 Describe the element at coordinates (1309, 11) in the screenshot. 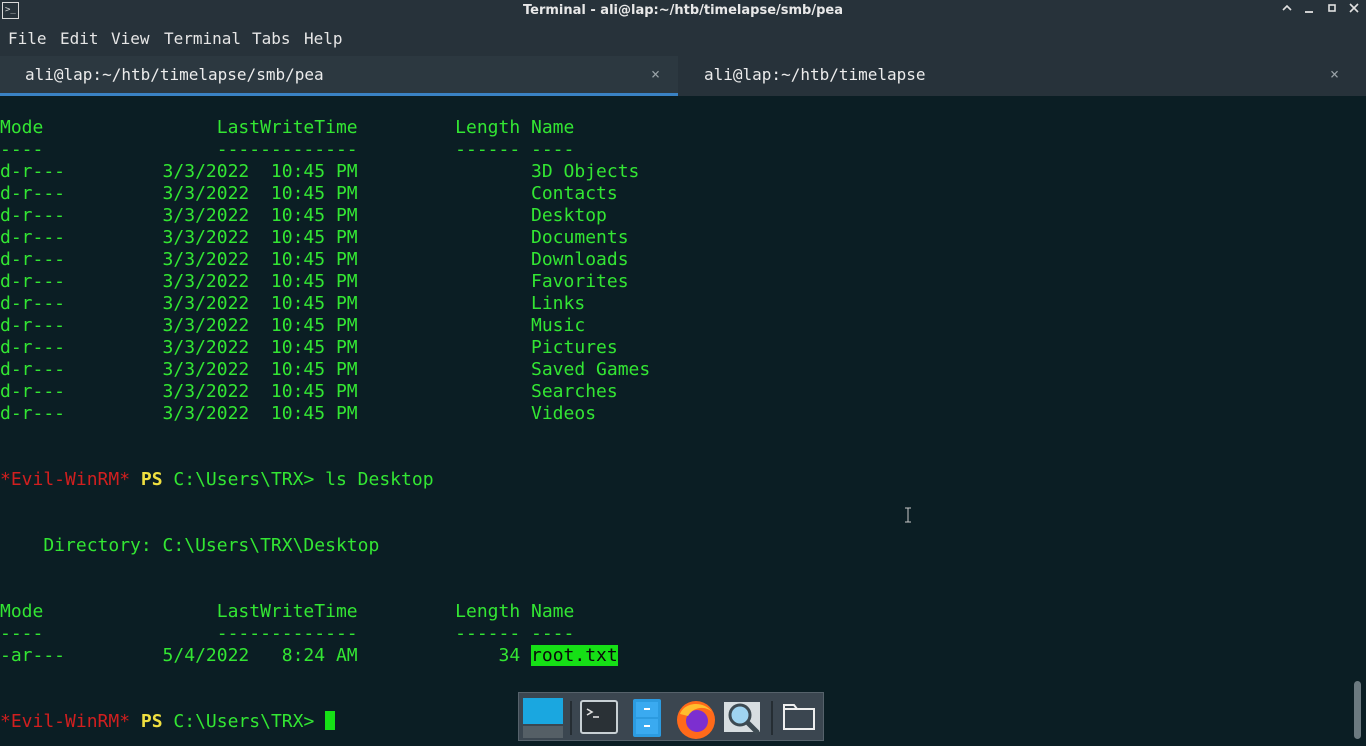

I see `minimize-icon` at that location.